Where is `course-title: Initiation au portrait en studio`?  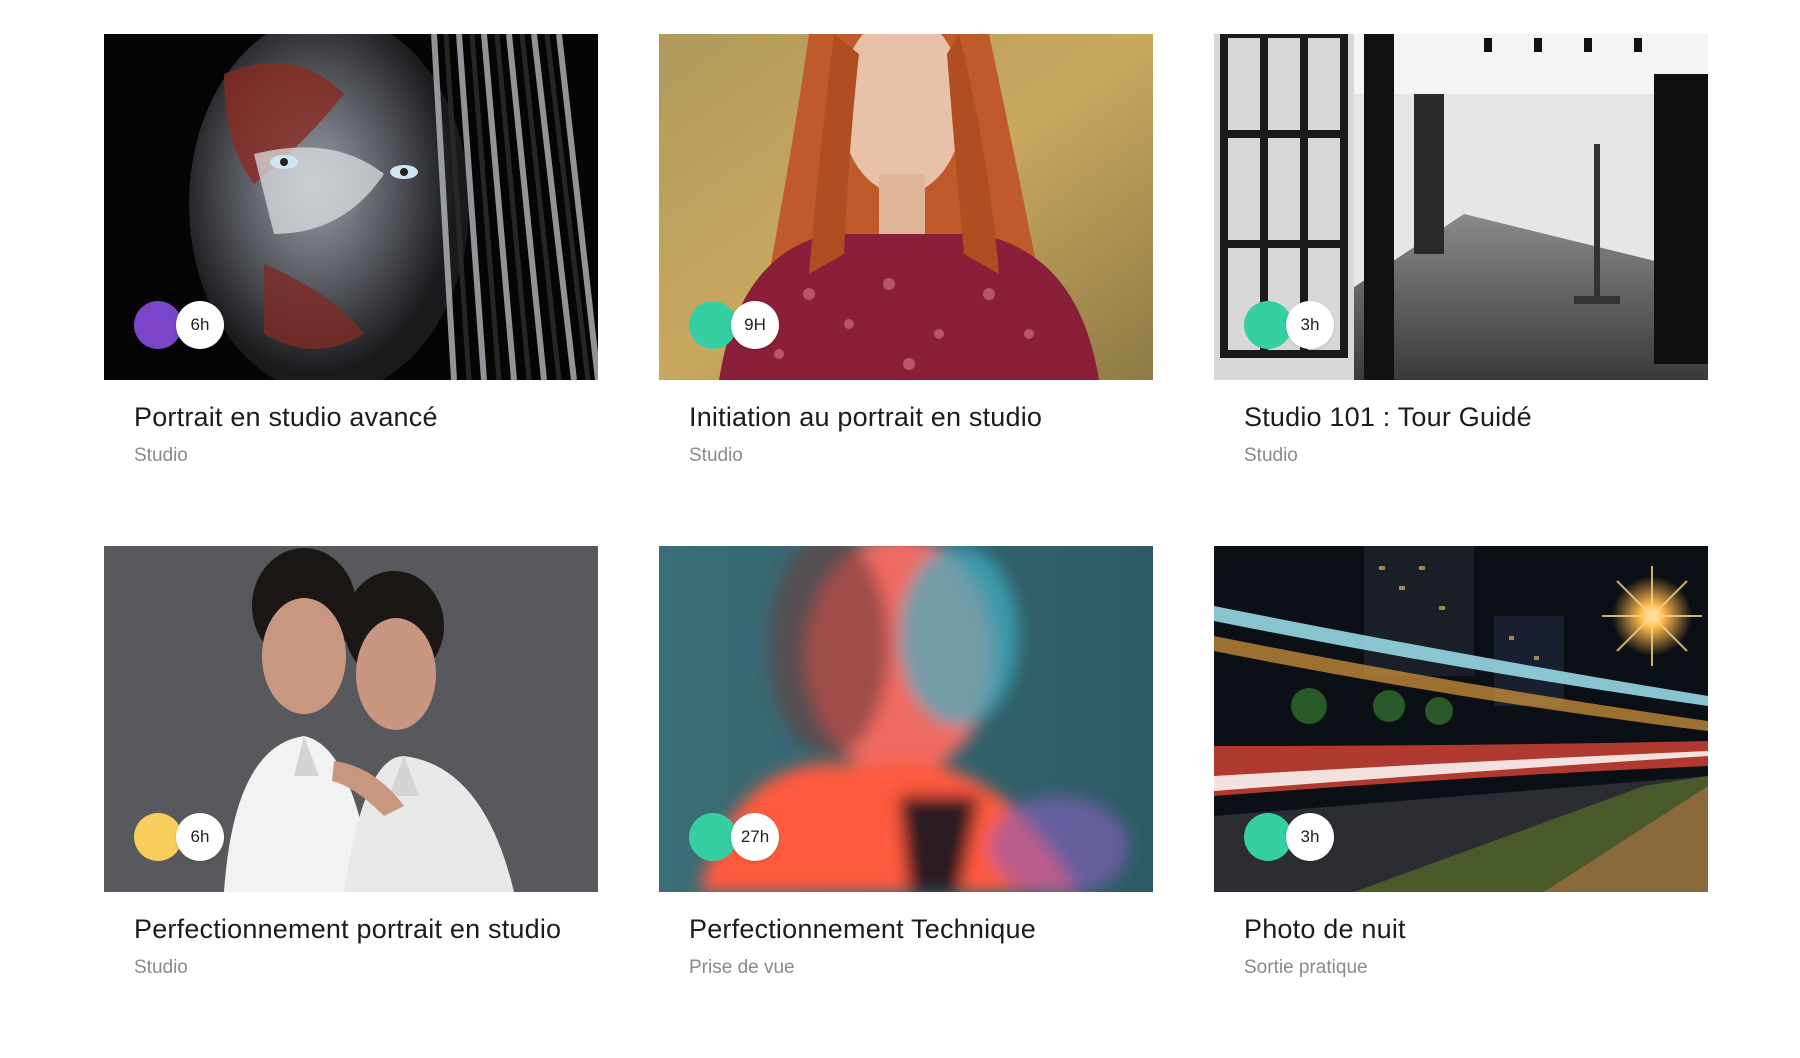 course-title: Initiation au portrait en studio is located at coordinates (906, 417).